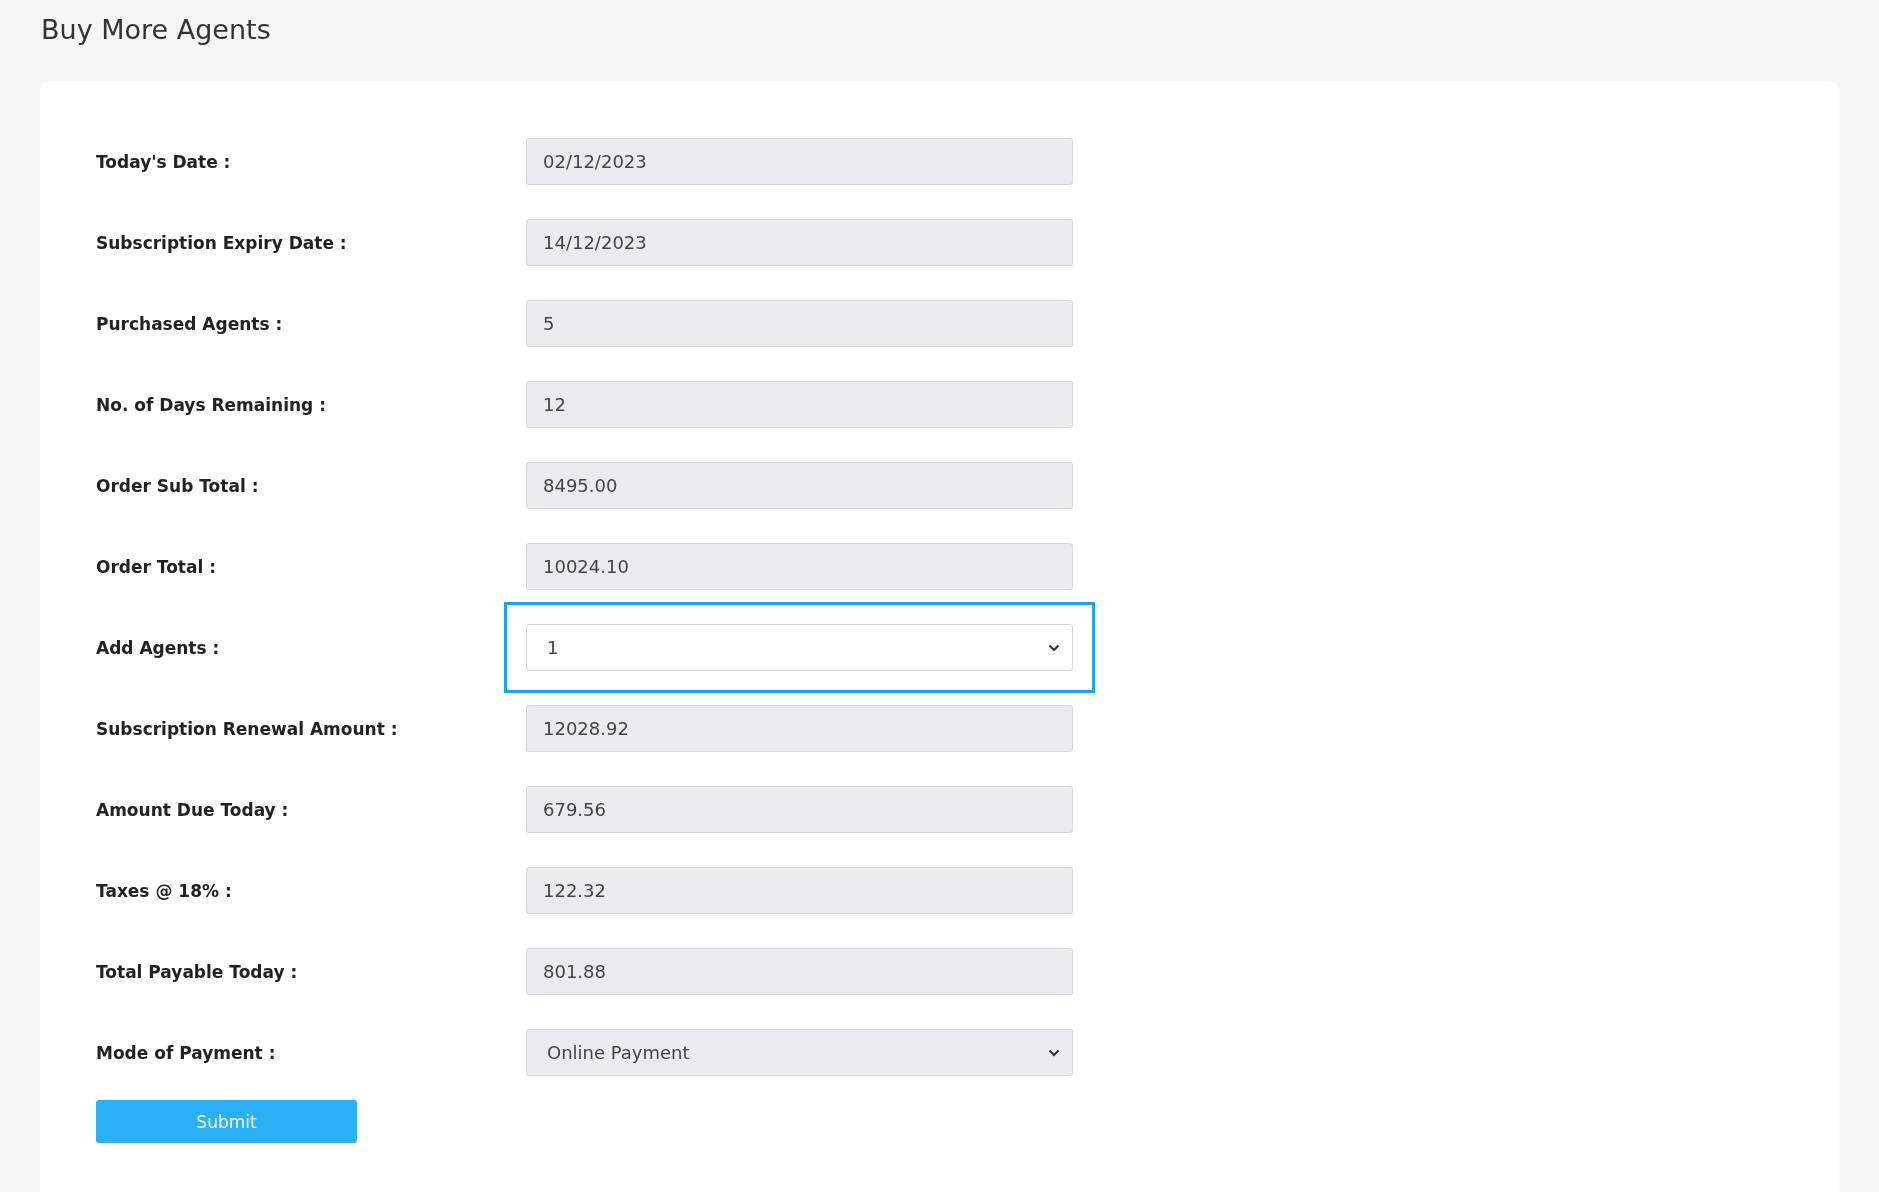  What do you see at coordinates (190, 323) in the screenshot?
I see `field-label: Purchased Agents :` at bounding box center [190, 323].